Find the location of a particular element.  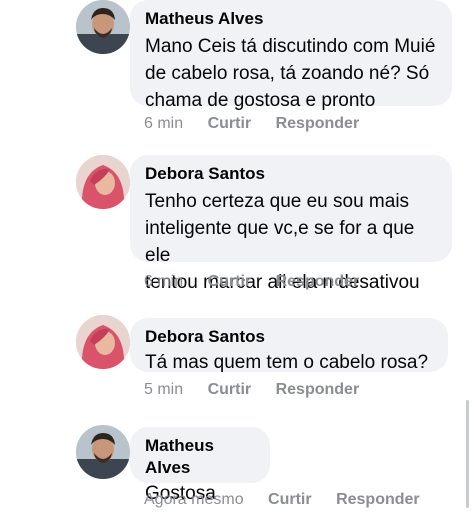

comment-line: chama de gostosa e pronto is located at coordinates (260, 100).